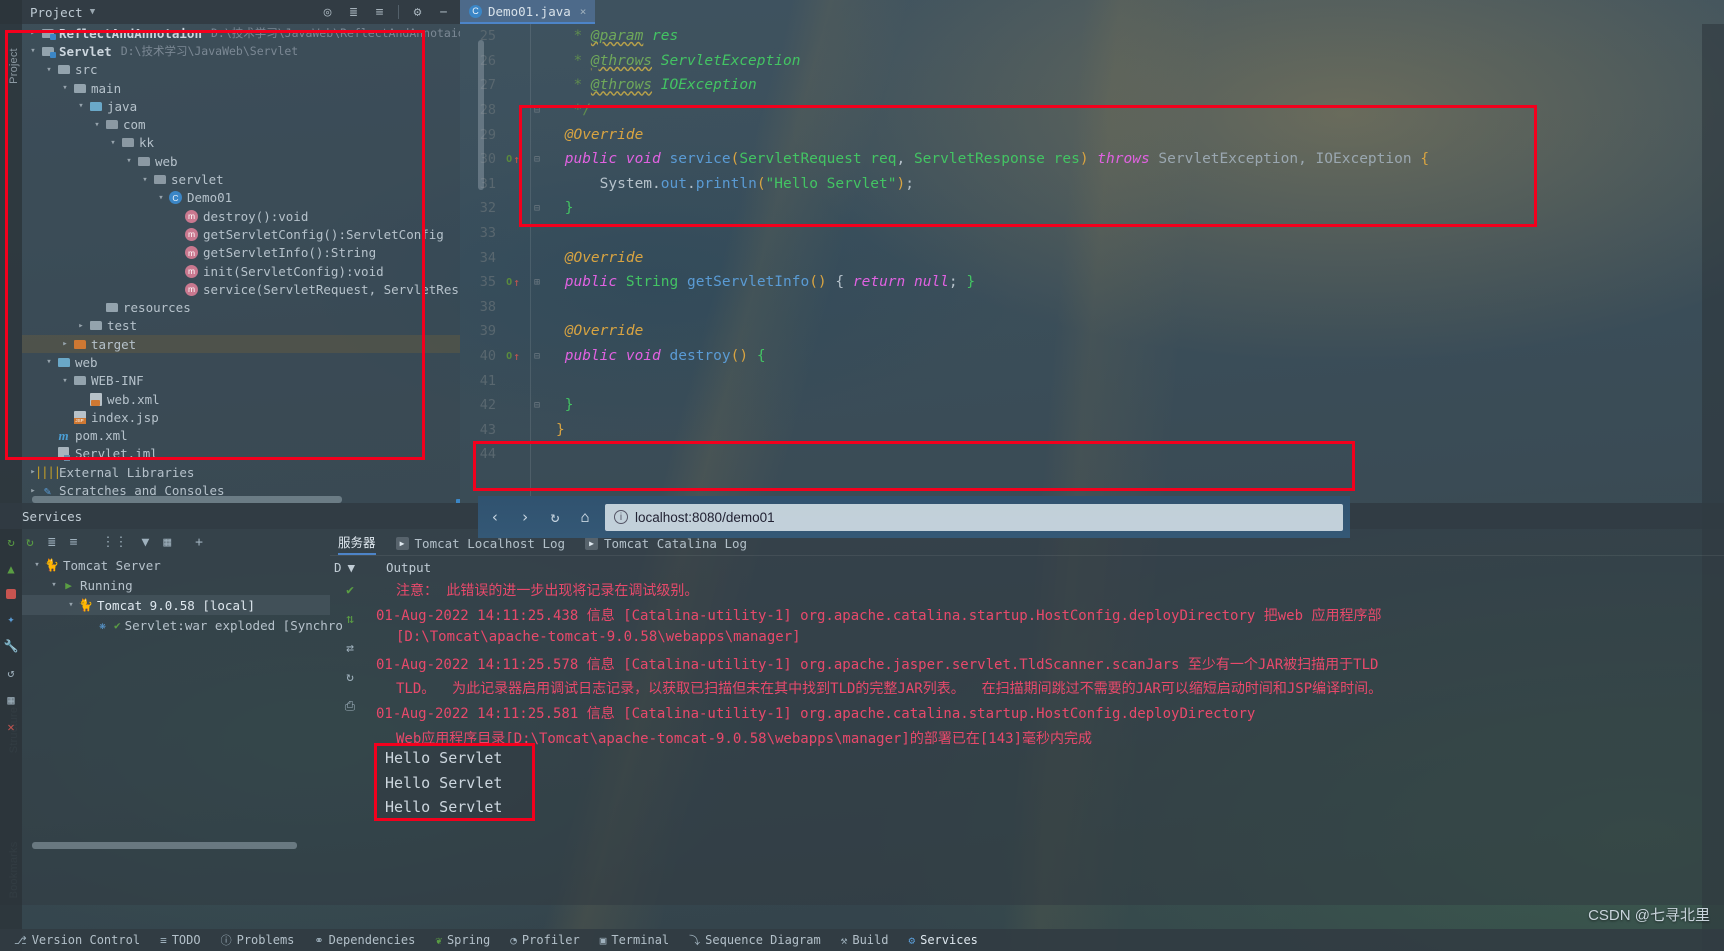 The width and height of the screenshot is (1724, 951). I want to click on run-icon: ▲, so click(10, 569).